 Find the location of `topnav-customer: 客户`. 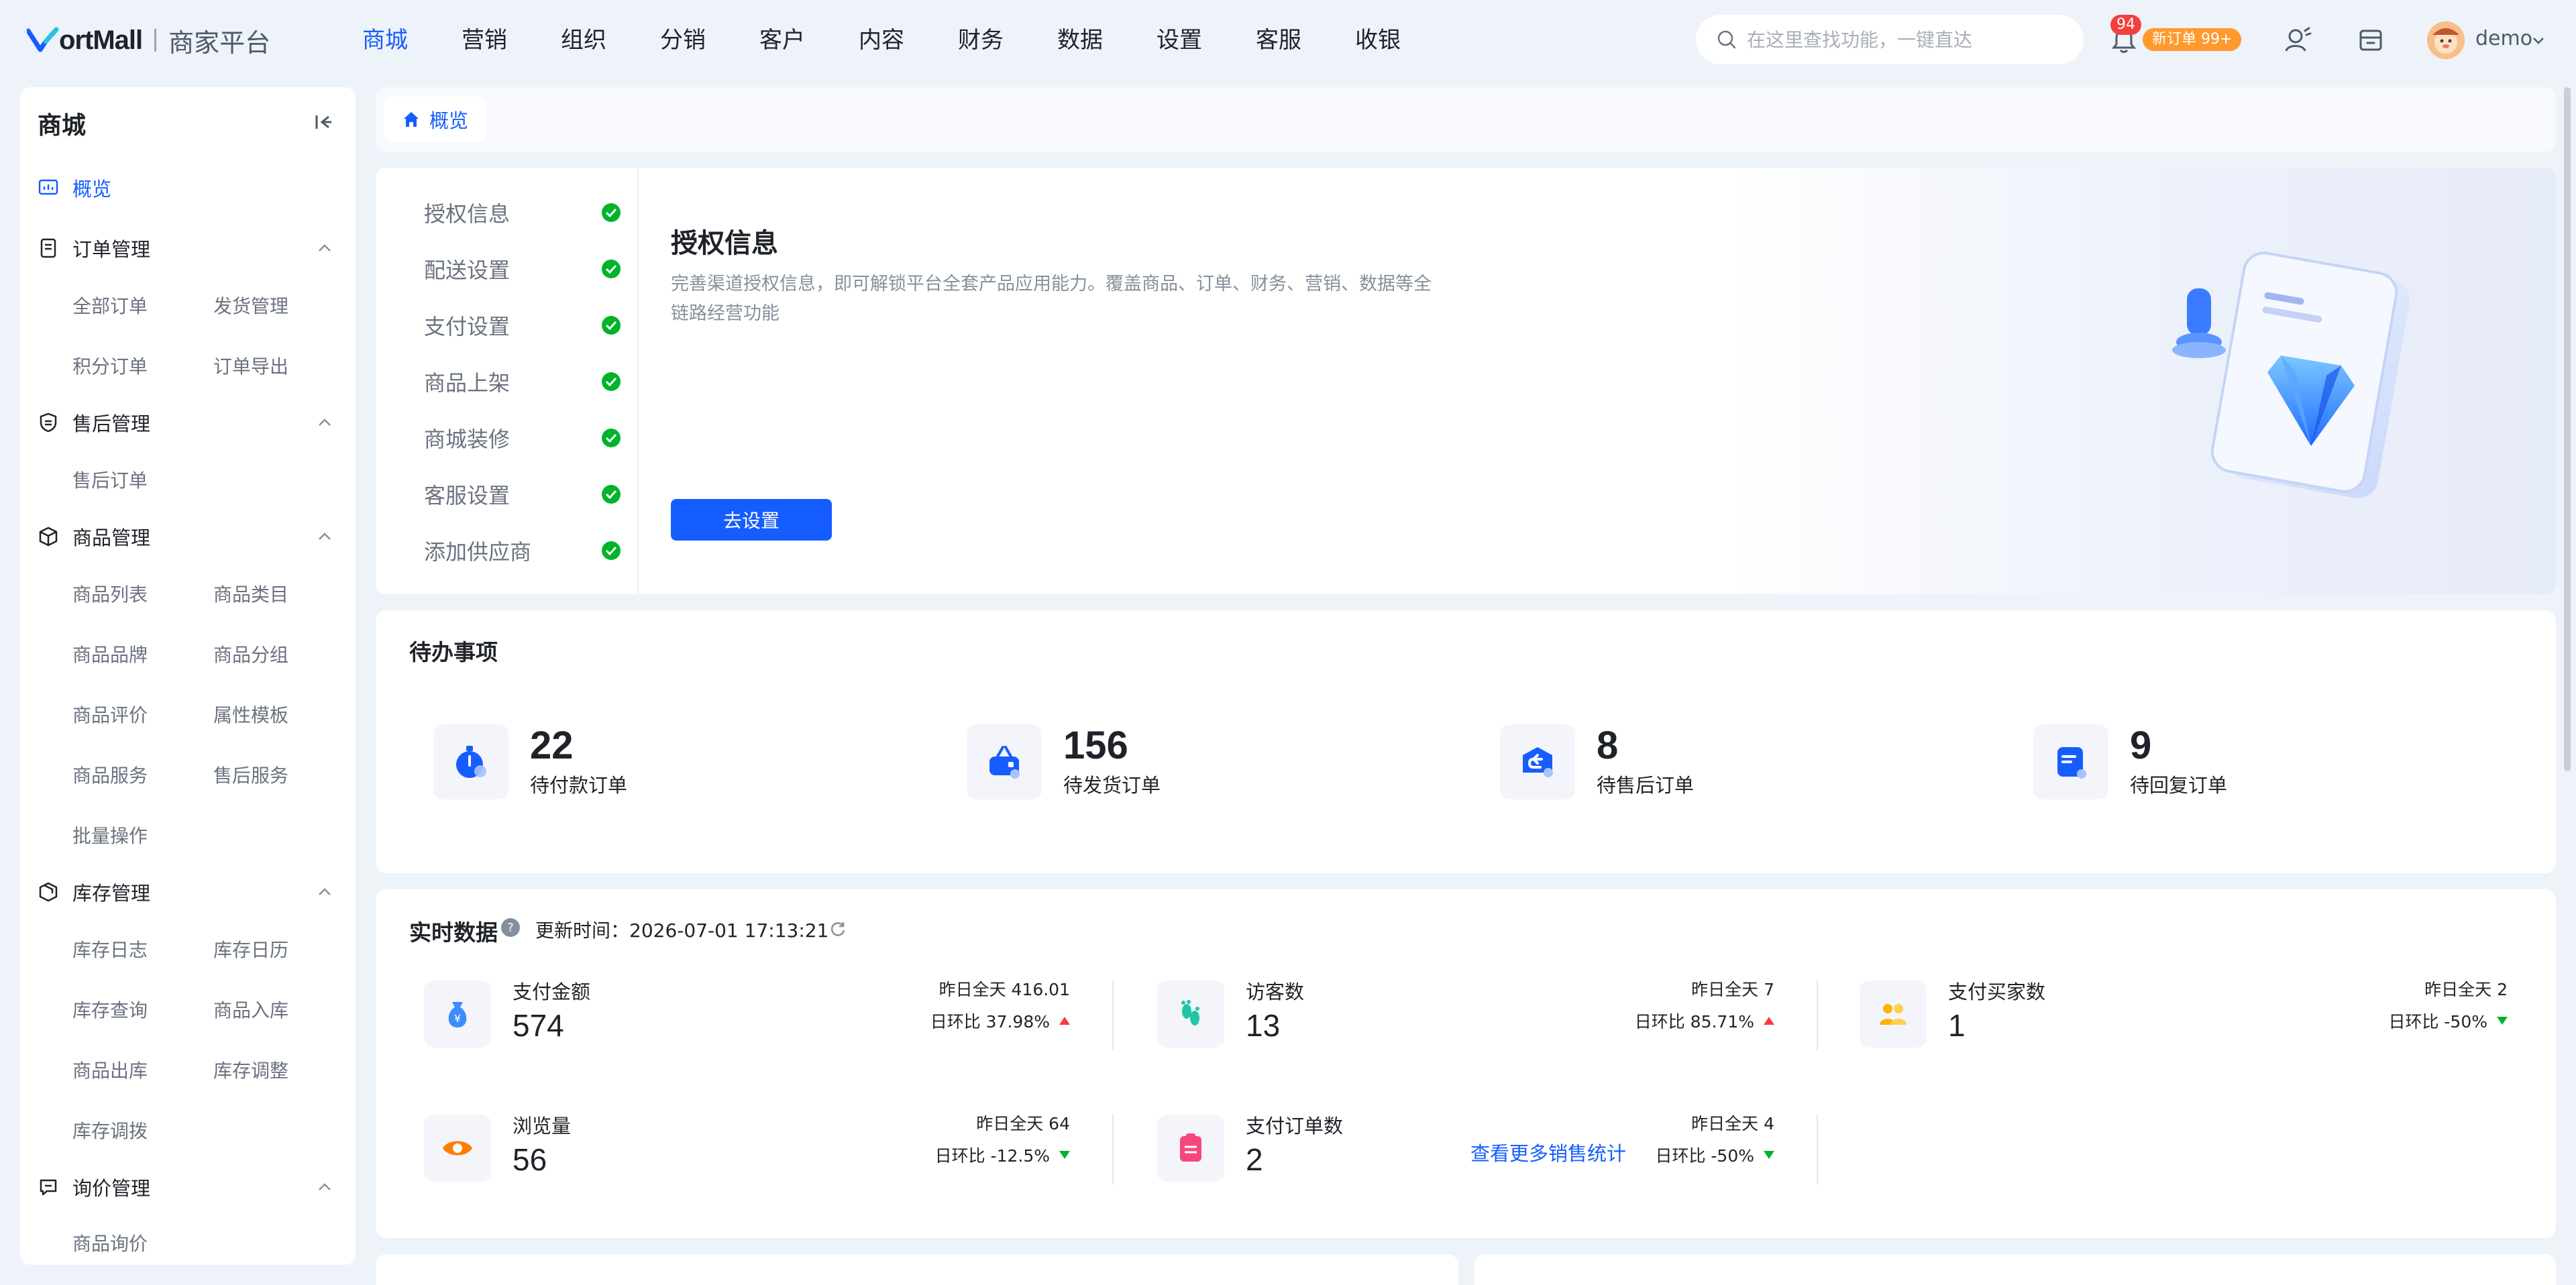

topnav-customer: 客户 is located at coordinates (782, 40).